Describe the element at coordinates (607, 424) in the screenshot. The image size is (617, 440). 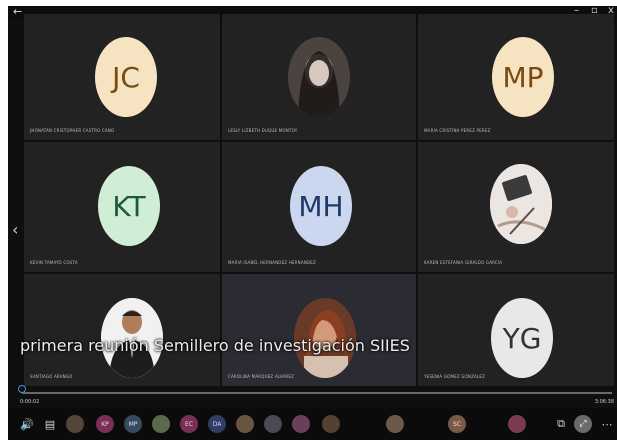
I see `more-options-icon: ⋯` at that location.